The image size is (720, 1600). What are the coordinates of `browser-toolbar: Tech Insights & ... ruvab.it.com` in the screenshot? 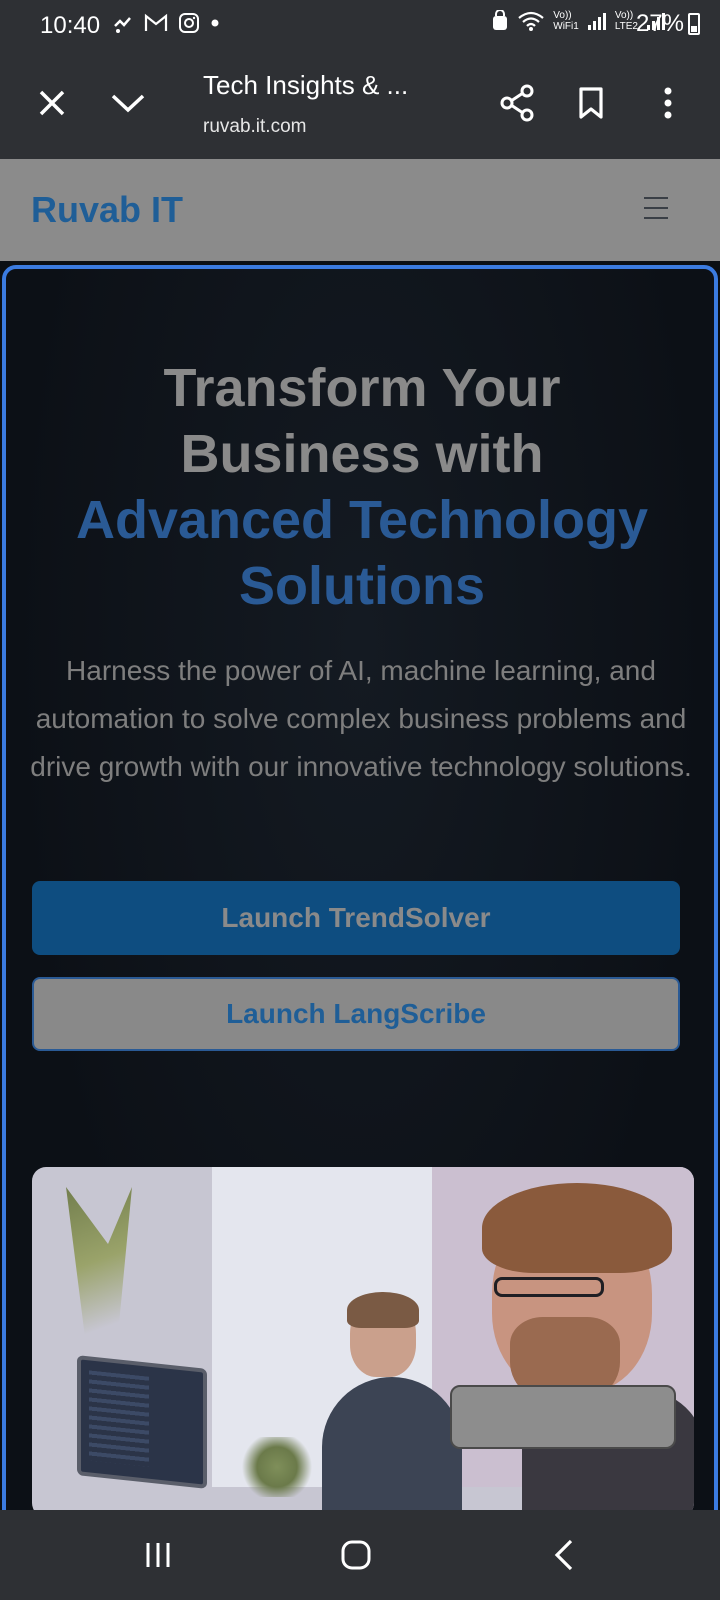 It's located at (360, 105).